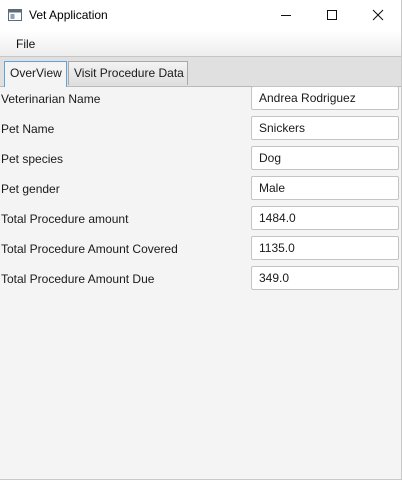 The image size is (402, 480). I want to click on maximize-icon, so click(332, 15).